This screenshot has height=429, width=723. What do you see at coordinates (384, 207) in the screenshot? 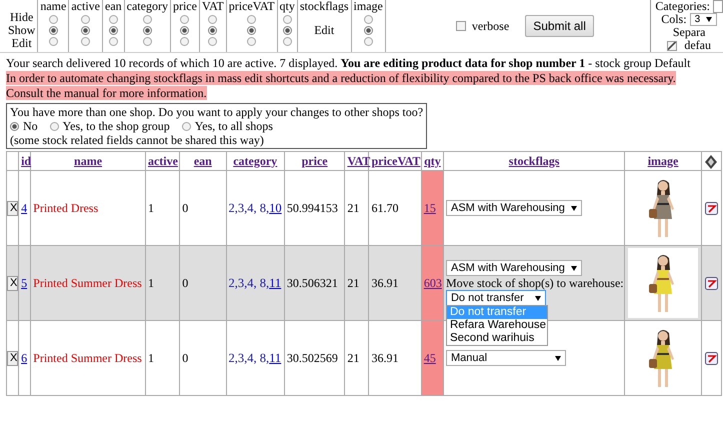
I see `table-cell: 61.70` at bounding box center [384, 207].